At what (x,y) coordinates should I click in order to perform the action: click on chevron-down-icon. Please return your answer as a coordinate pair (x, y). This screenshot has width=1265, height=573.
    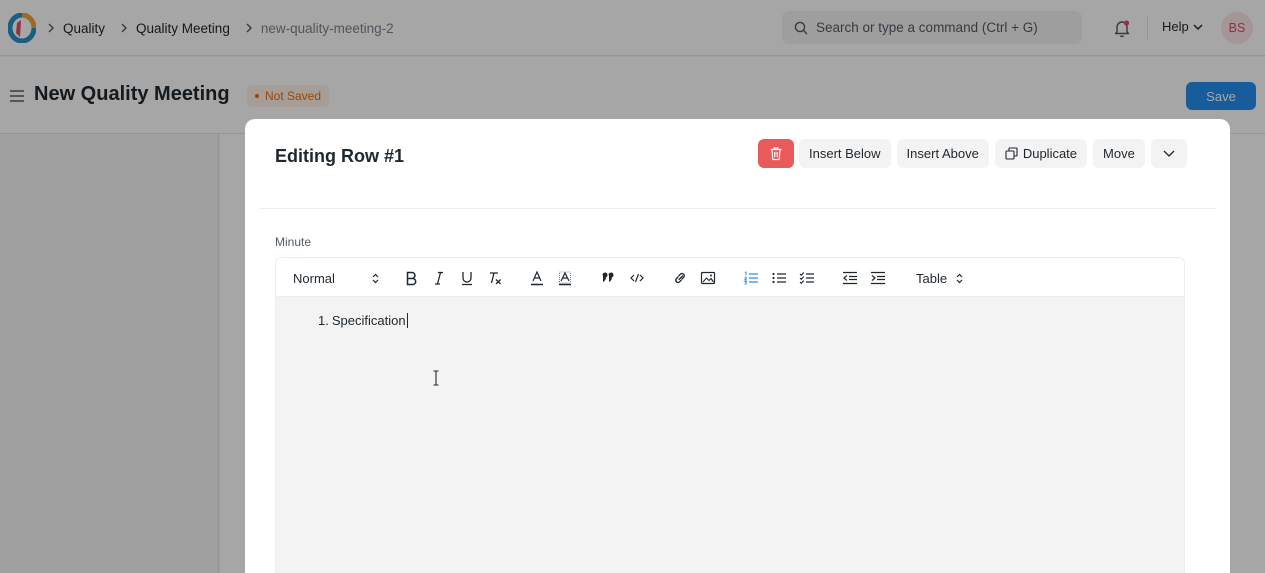
    Looking at the image, I should click on (1169, 153).